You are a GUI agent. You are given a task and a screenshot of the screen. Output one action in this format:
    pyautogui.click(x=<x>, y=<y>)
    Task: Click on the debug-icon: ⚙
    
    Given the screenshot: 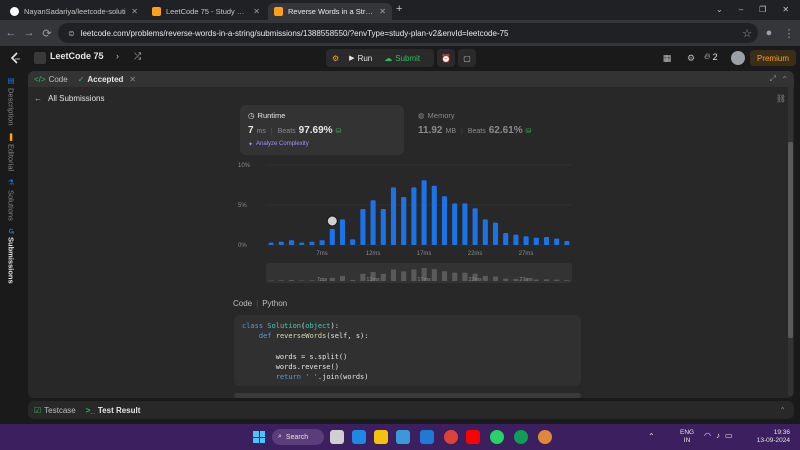 What is the action you would take?
    pyautogui.click(x=335, y=58)
    